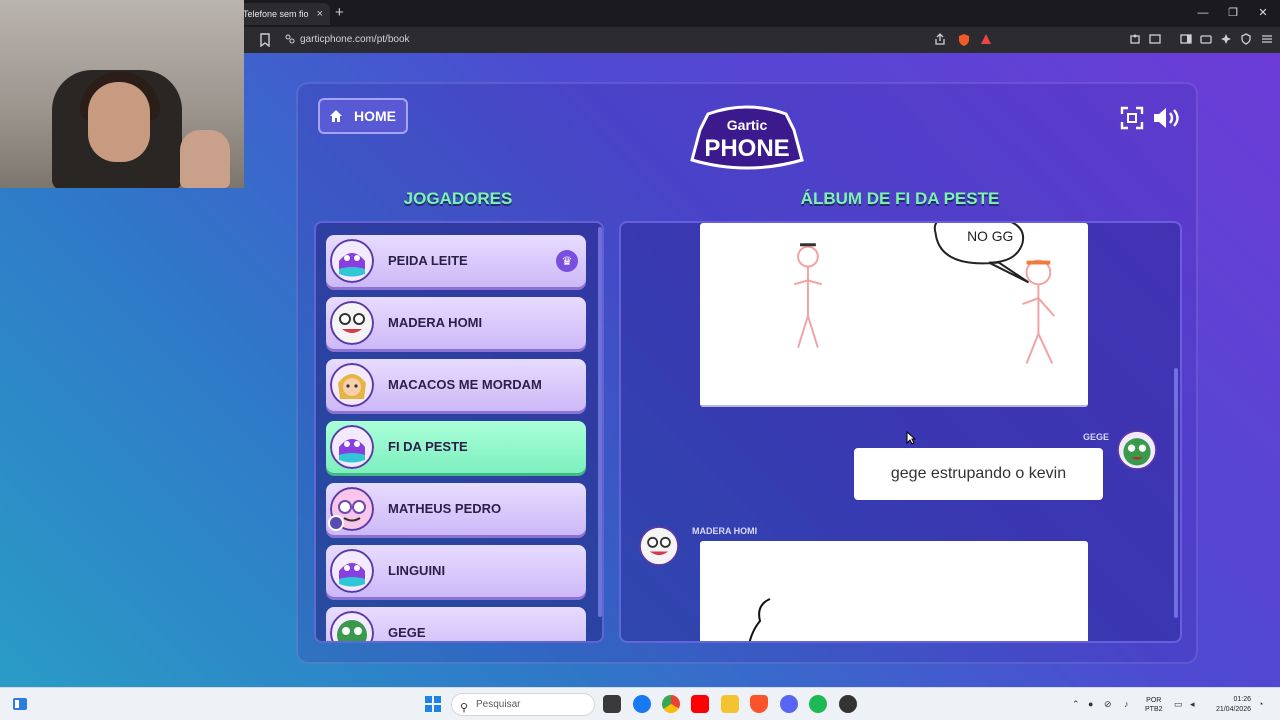 This screenshot has height=720, width=1280. I want to click on layout-code: PTB2, so click(1154, 709).